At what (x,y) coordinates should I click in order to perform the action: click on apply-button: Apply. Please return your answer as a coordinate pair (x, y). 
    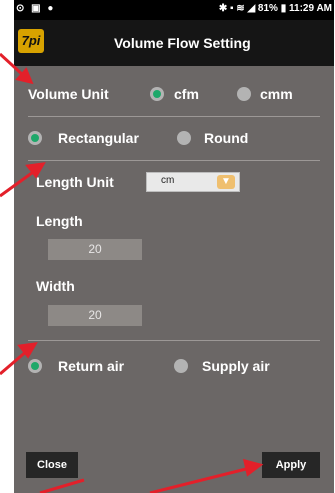
    Looking at the image, I should click on (291, 465).